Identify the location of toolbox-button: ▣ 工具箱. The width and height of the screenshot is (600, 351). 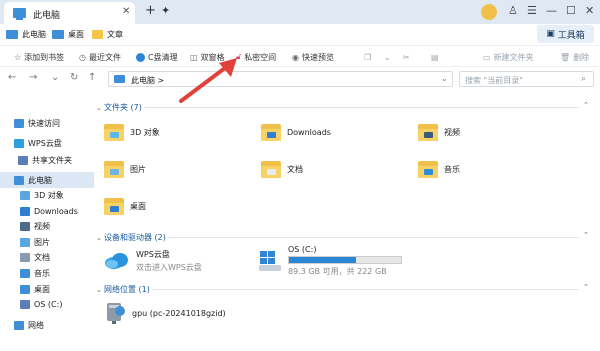
(565, 34).